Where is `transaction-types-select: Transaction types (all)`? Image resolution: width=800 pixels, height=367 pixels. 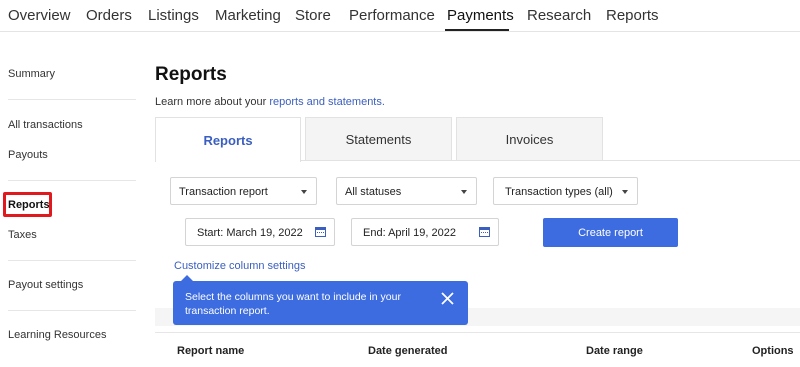 transaction-types-select: Transaction types (all) is located at coordinates (565, 191).